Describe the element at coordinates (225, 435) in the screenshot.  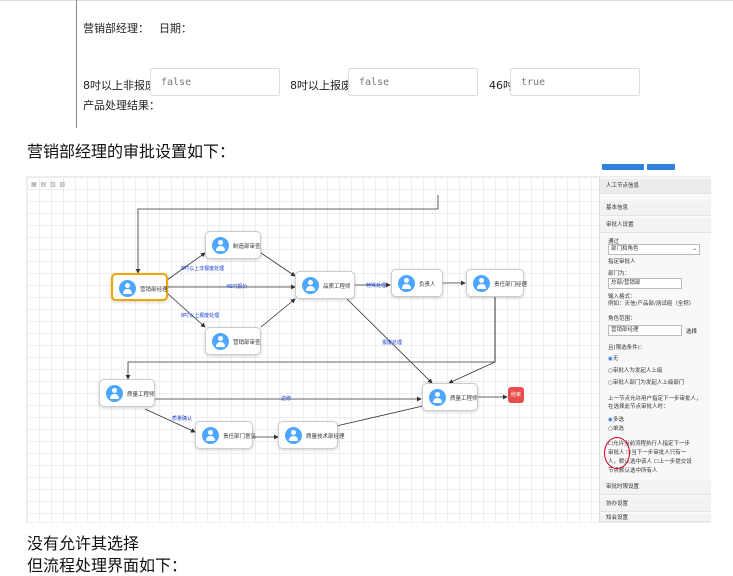
I see `node-responsible-dept-opinion: 责任部门意见` at that location.